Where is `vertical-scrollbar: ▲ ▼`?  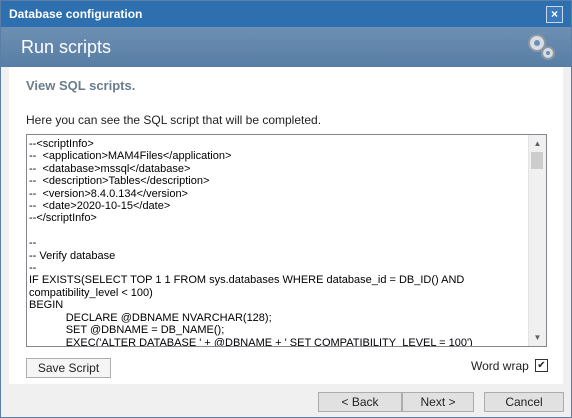
vertical-scrollbar: ▲ ▼ is located at coordinates (537, 240).